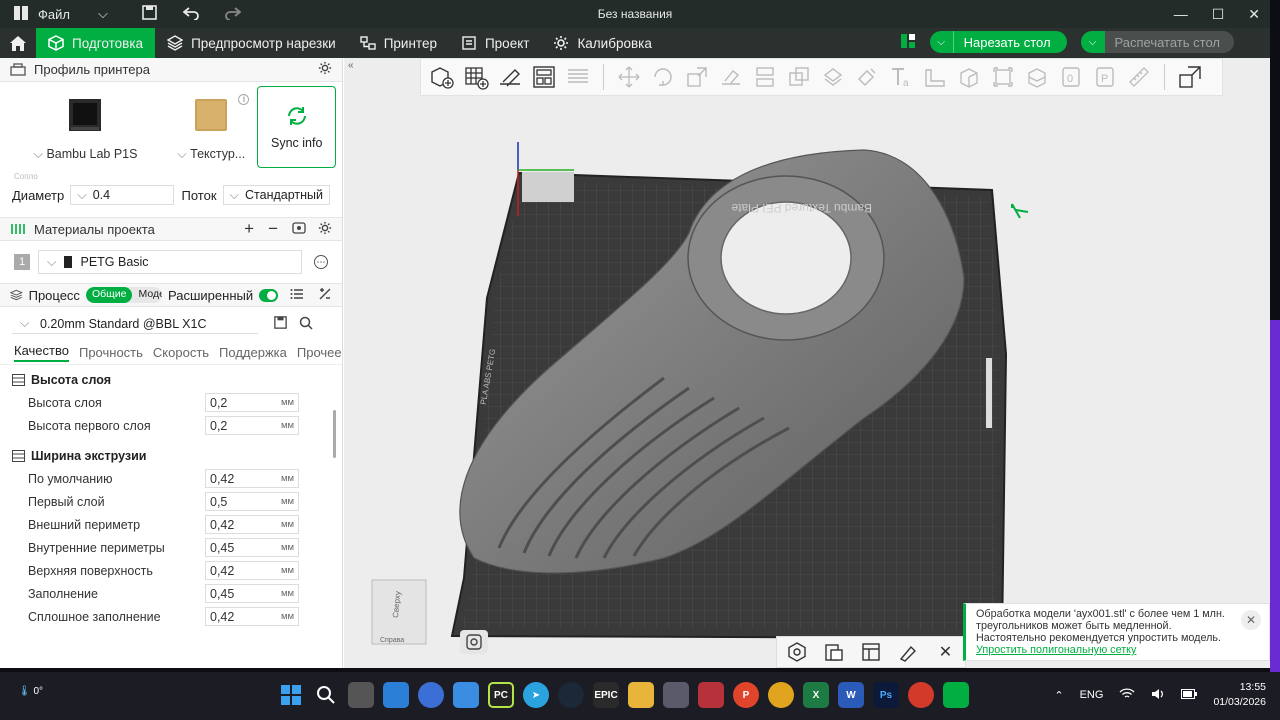 This screenshot has height=720, width=1280. What do you see at coordinates (253, 352) in the screenshot?
I see `tab-support: Поддержка` at bounding box center [253, 352].